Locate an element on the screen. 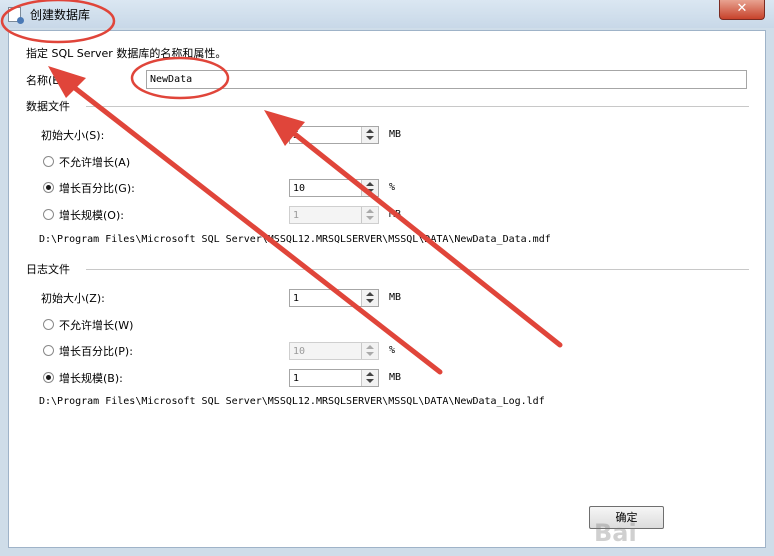 The width and height of the screenshot is (774, 556). log-growth-size-value: 1 is located at coordinates (296, 378).